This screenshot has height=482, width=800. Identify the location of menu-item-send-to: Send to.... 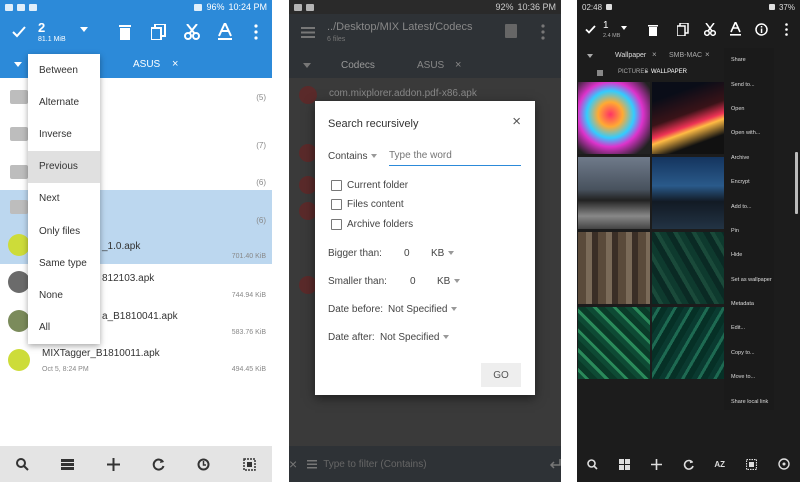
(749, 84).